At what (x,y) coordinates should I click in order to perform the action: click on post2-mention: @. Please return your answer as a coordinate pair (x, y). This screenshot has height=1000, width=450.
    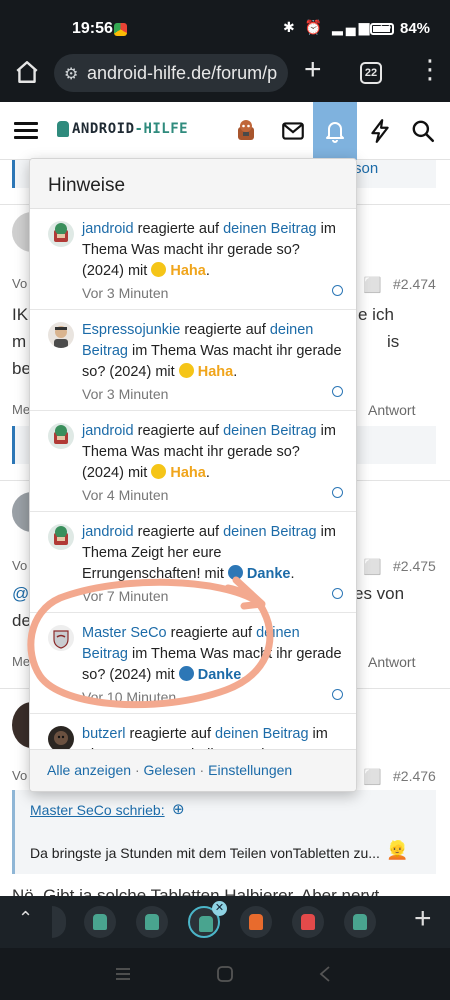
    Looking at the image, I should click on (20, 594).